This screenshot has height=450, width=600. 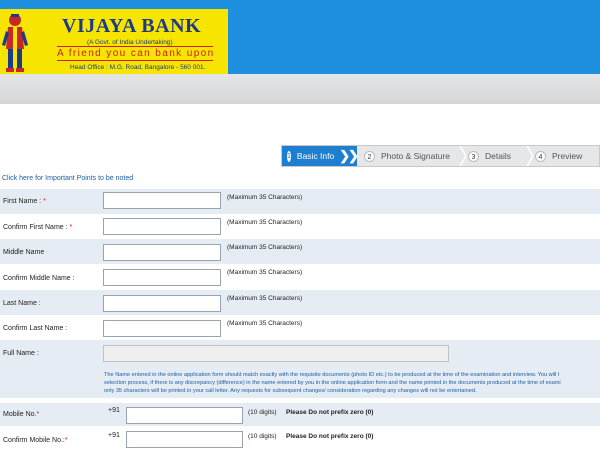 I want to click on step-label: Basic Info, so click(x=315, y=156).